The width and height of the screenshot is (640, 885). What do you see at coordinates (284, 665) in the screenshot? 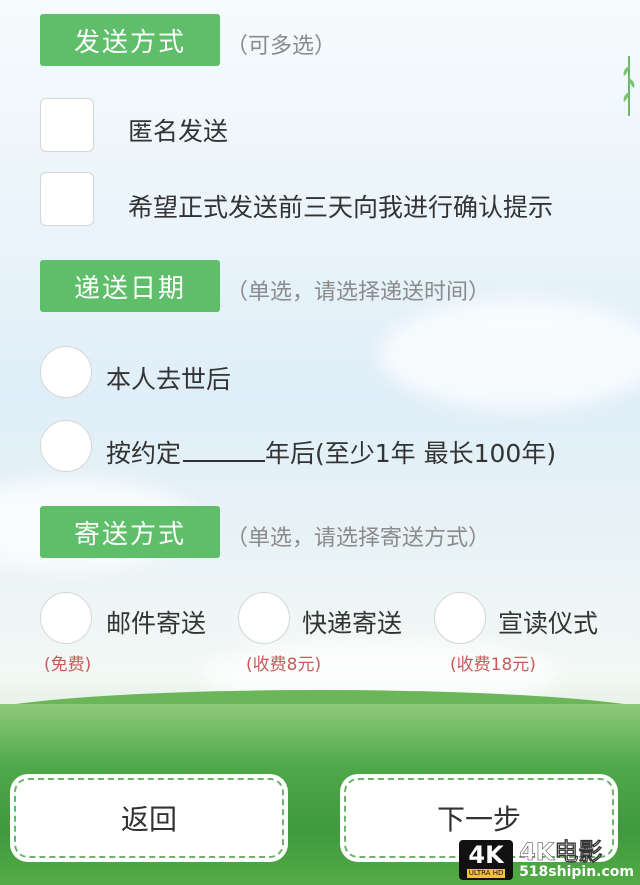
I see `express-delivery-fee: (收费8元)` at bounding box center [284, 665].